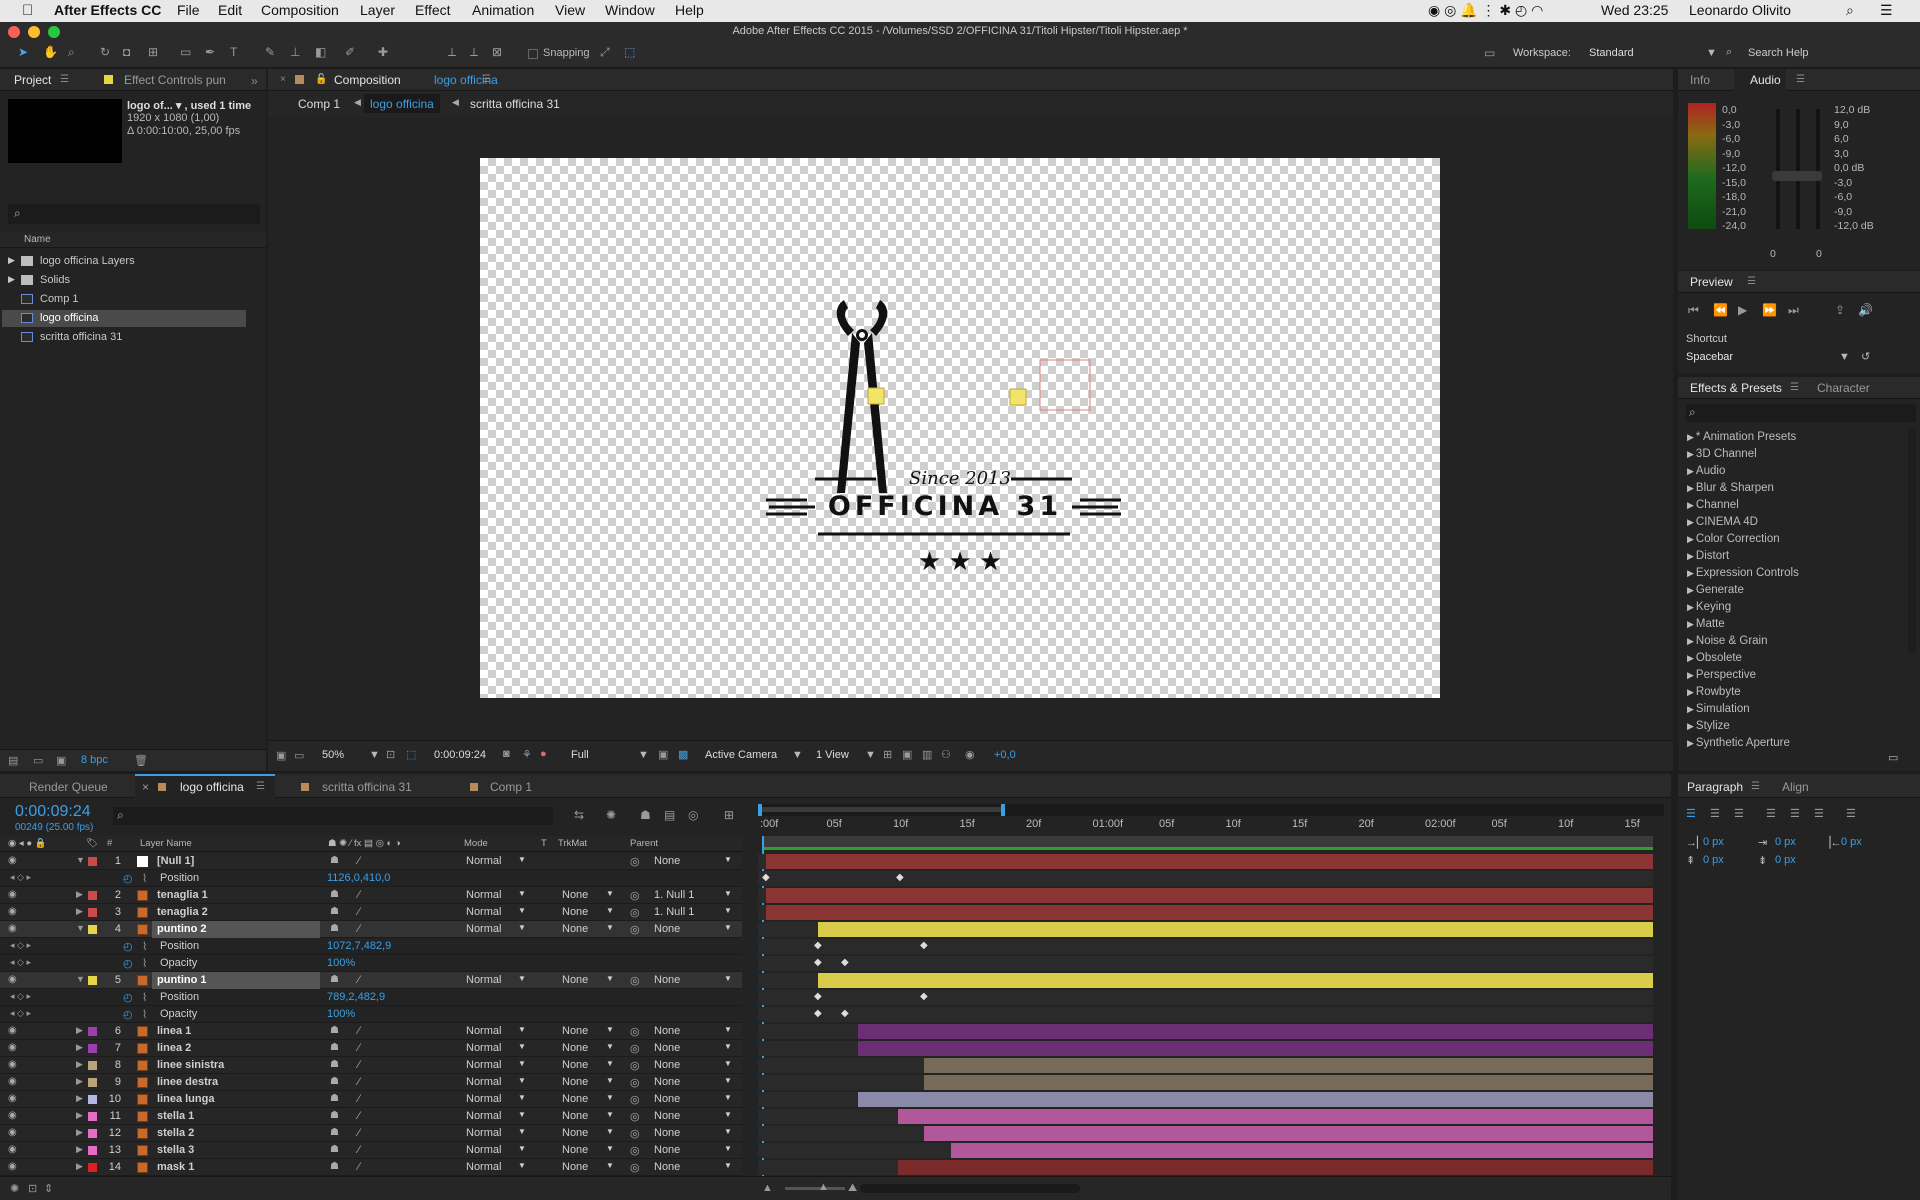 This screenshot has width=1920, height=1200. Describe the element at coordinates (61, 760) in the screenshot. I see `new-comp-icon: ▣` at that location.